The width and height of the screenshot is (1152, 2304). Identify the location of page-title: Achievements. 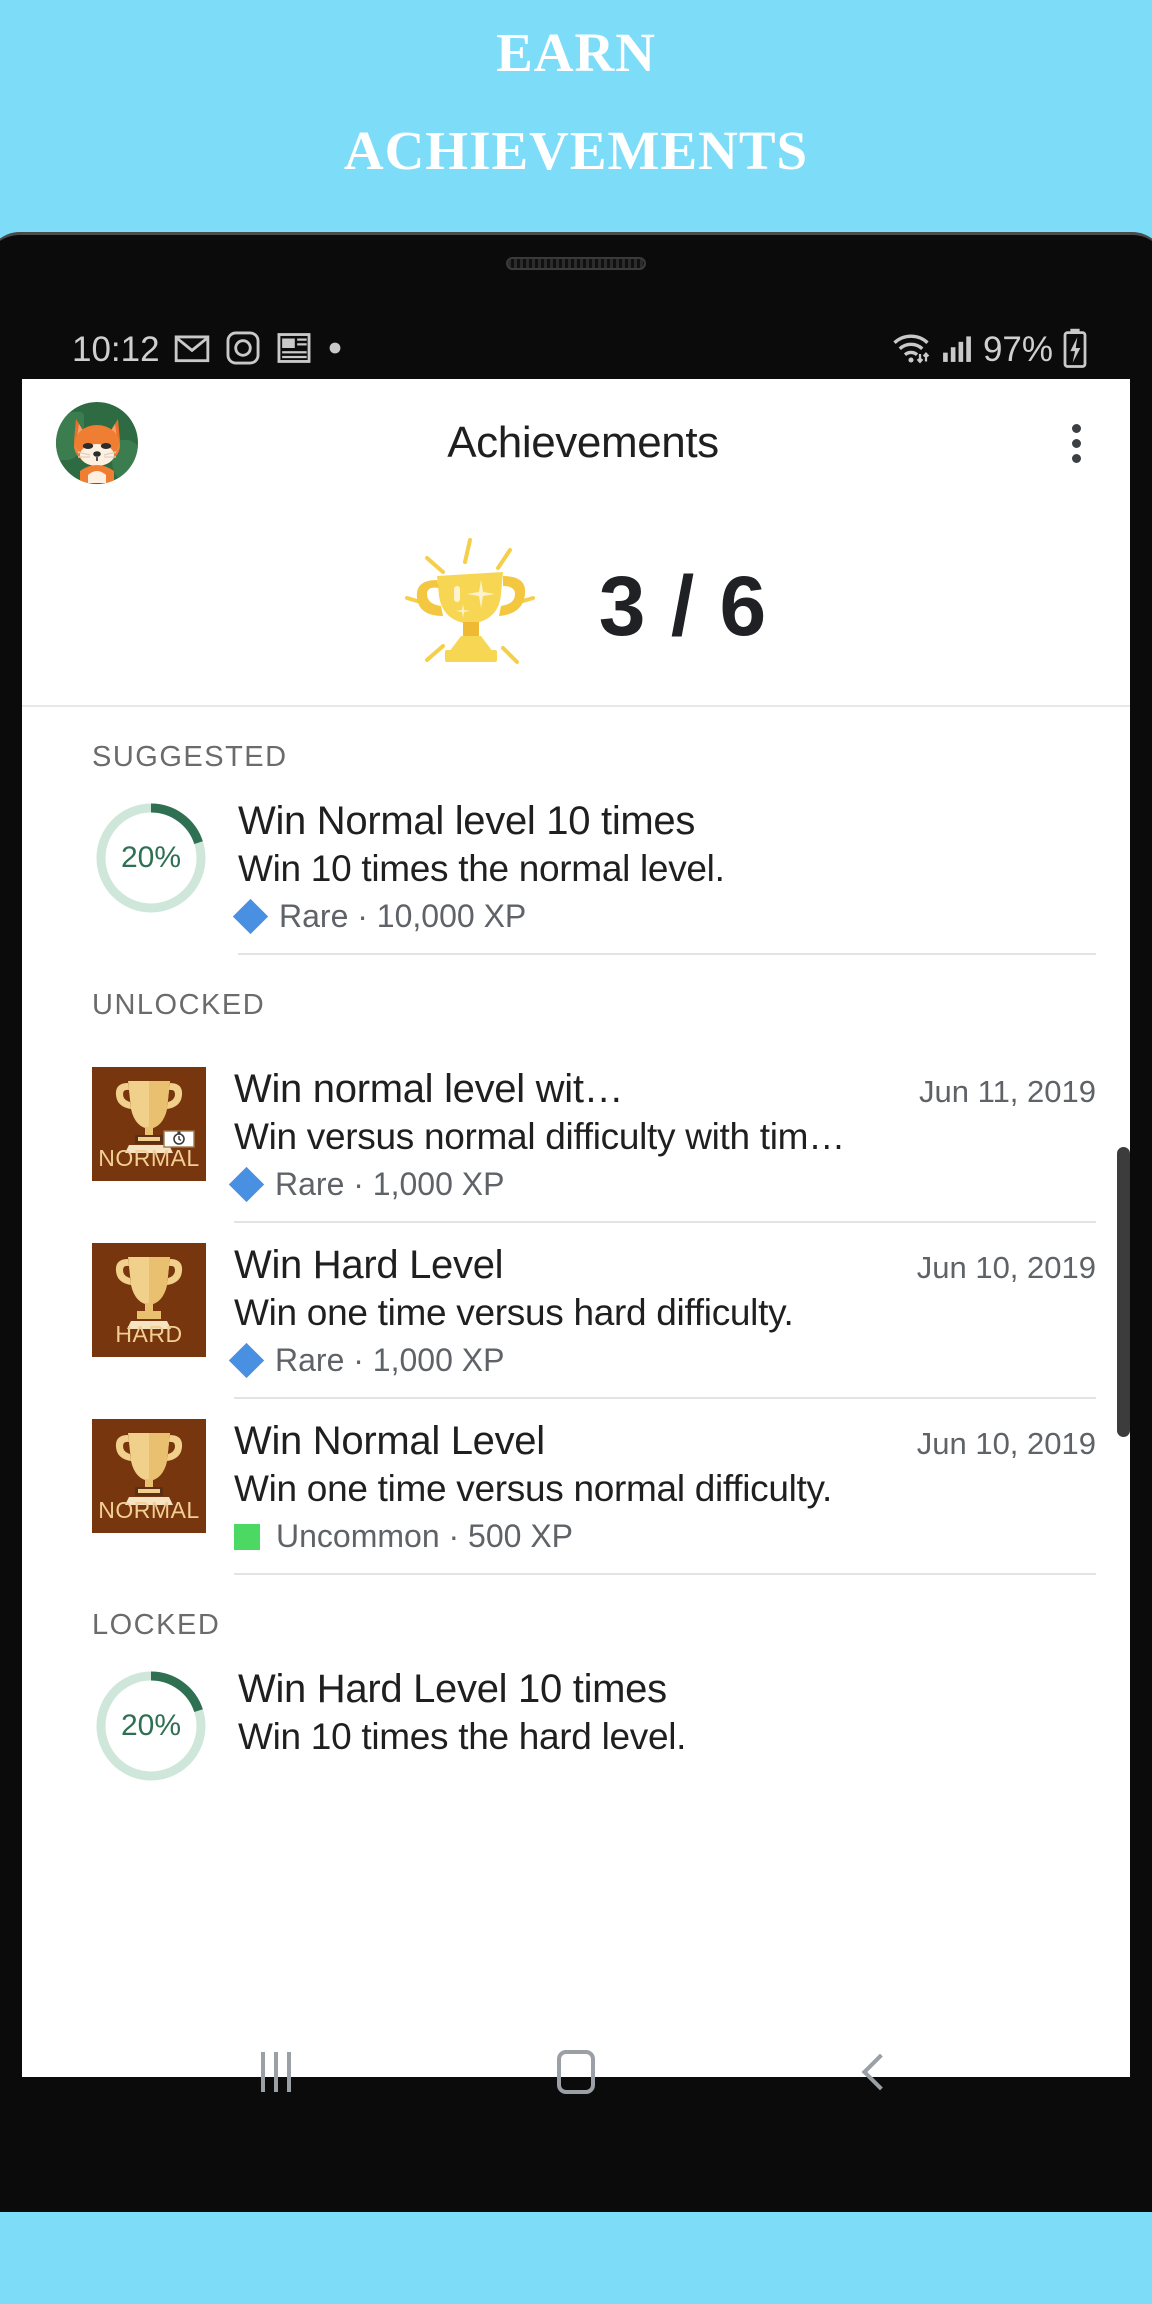
(583, 442).